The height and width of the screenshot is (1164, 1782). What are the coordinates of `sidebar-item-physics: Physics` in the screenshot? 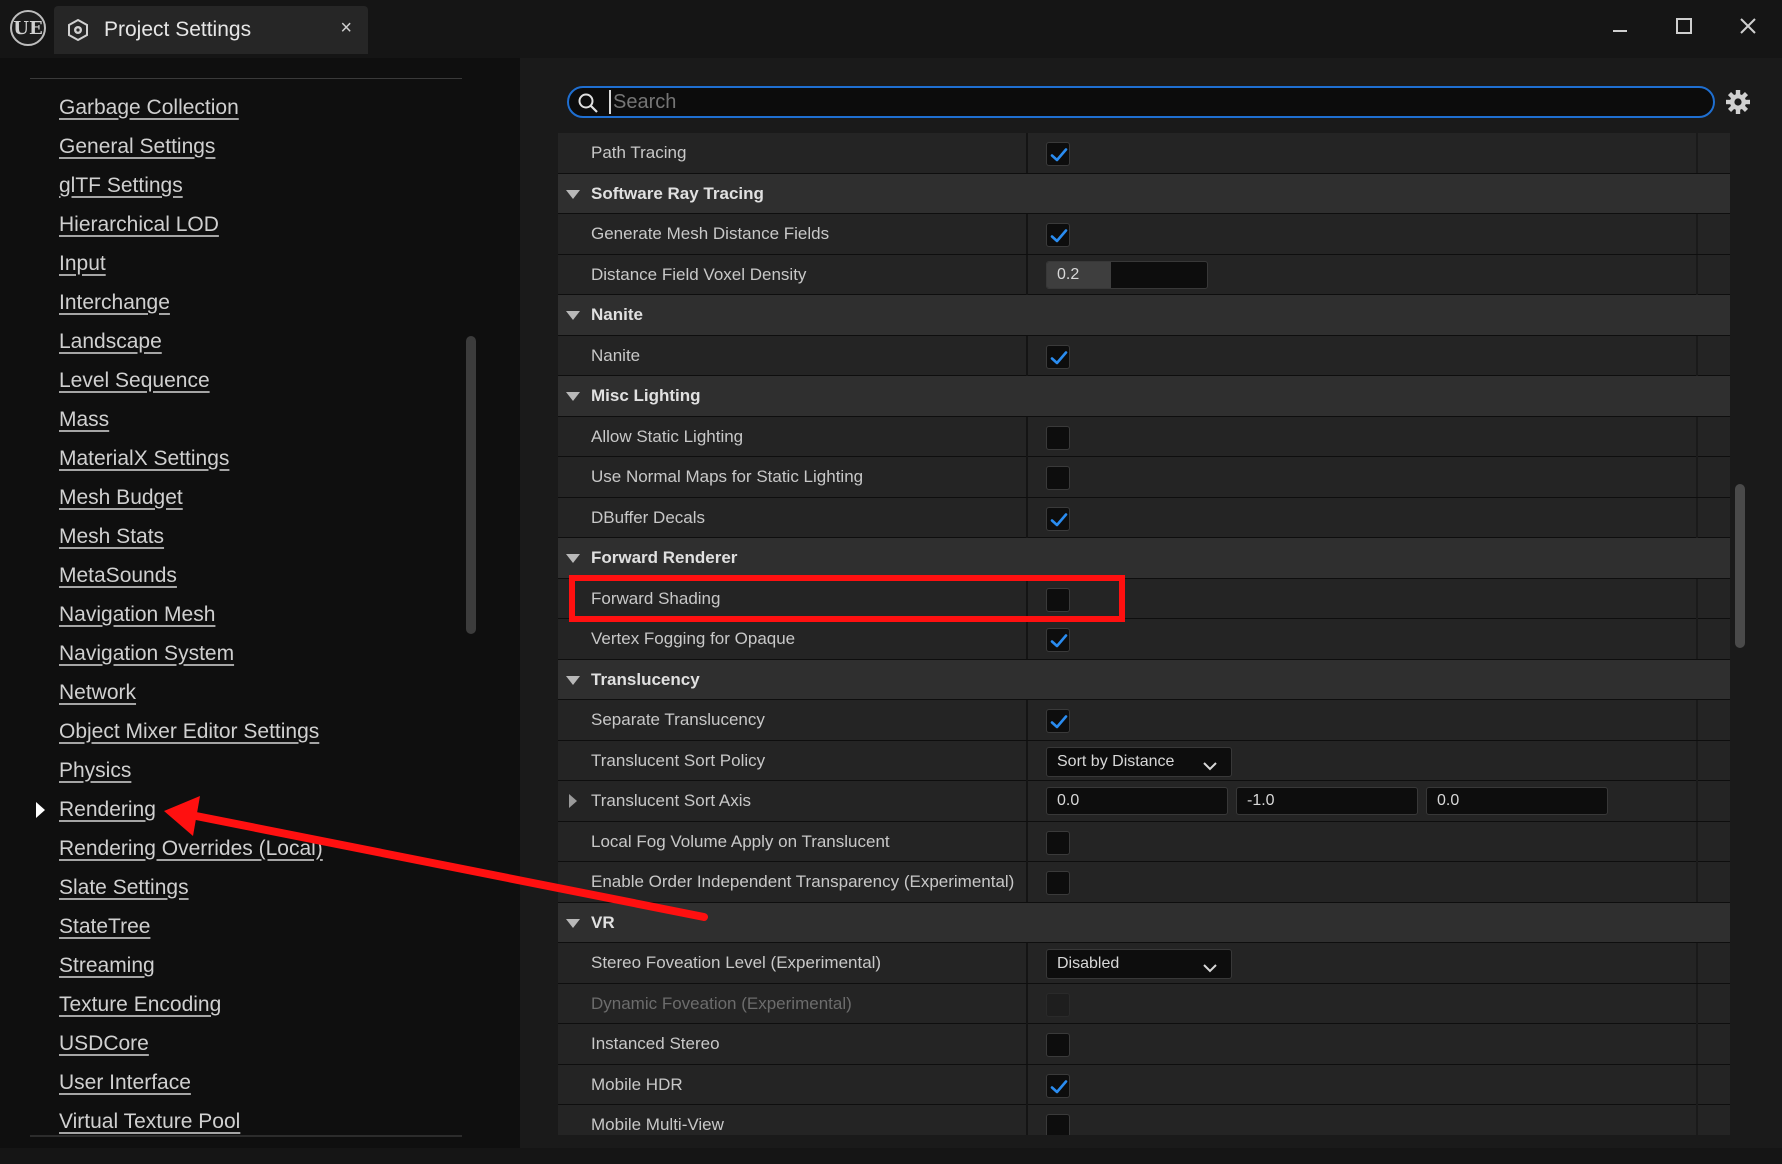 It's located at (230, 770).